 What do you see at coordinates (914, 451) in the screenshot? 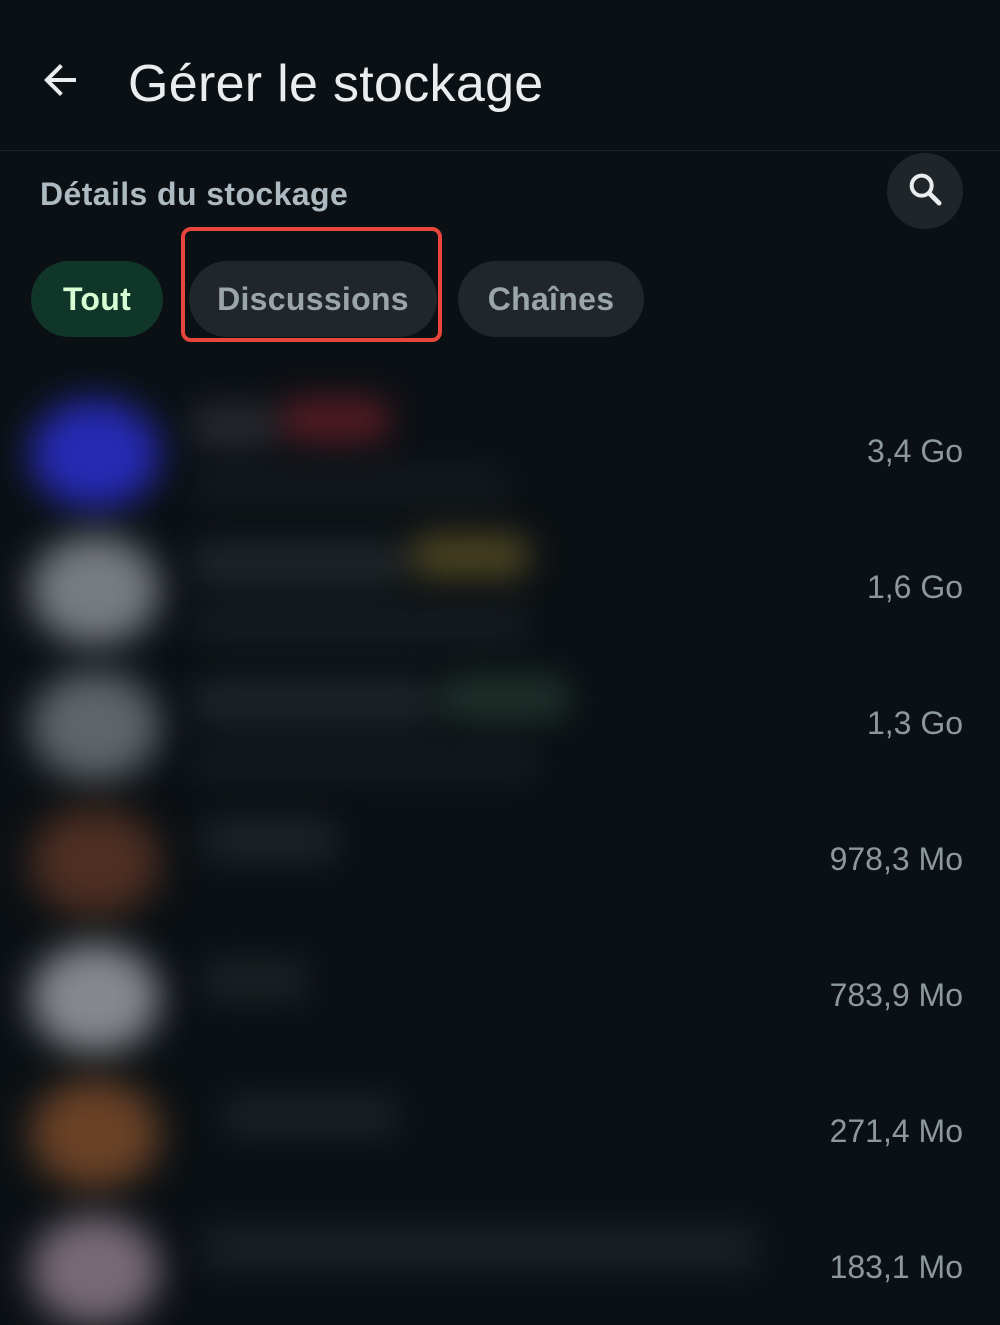
I see `chat-size: 3,4 Go` at bounding box center [914, 451].